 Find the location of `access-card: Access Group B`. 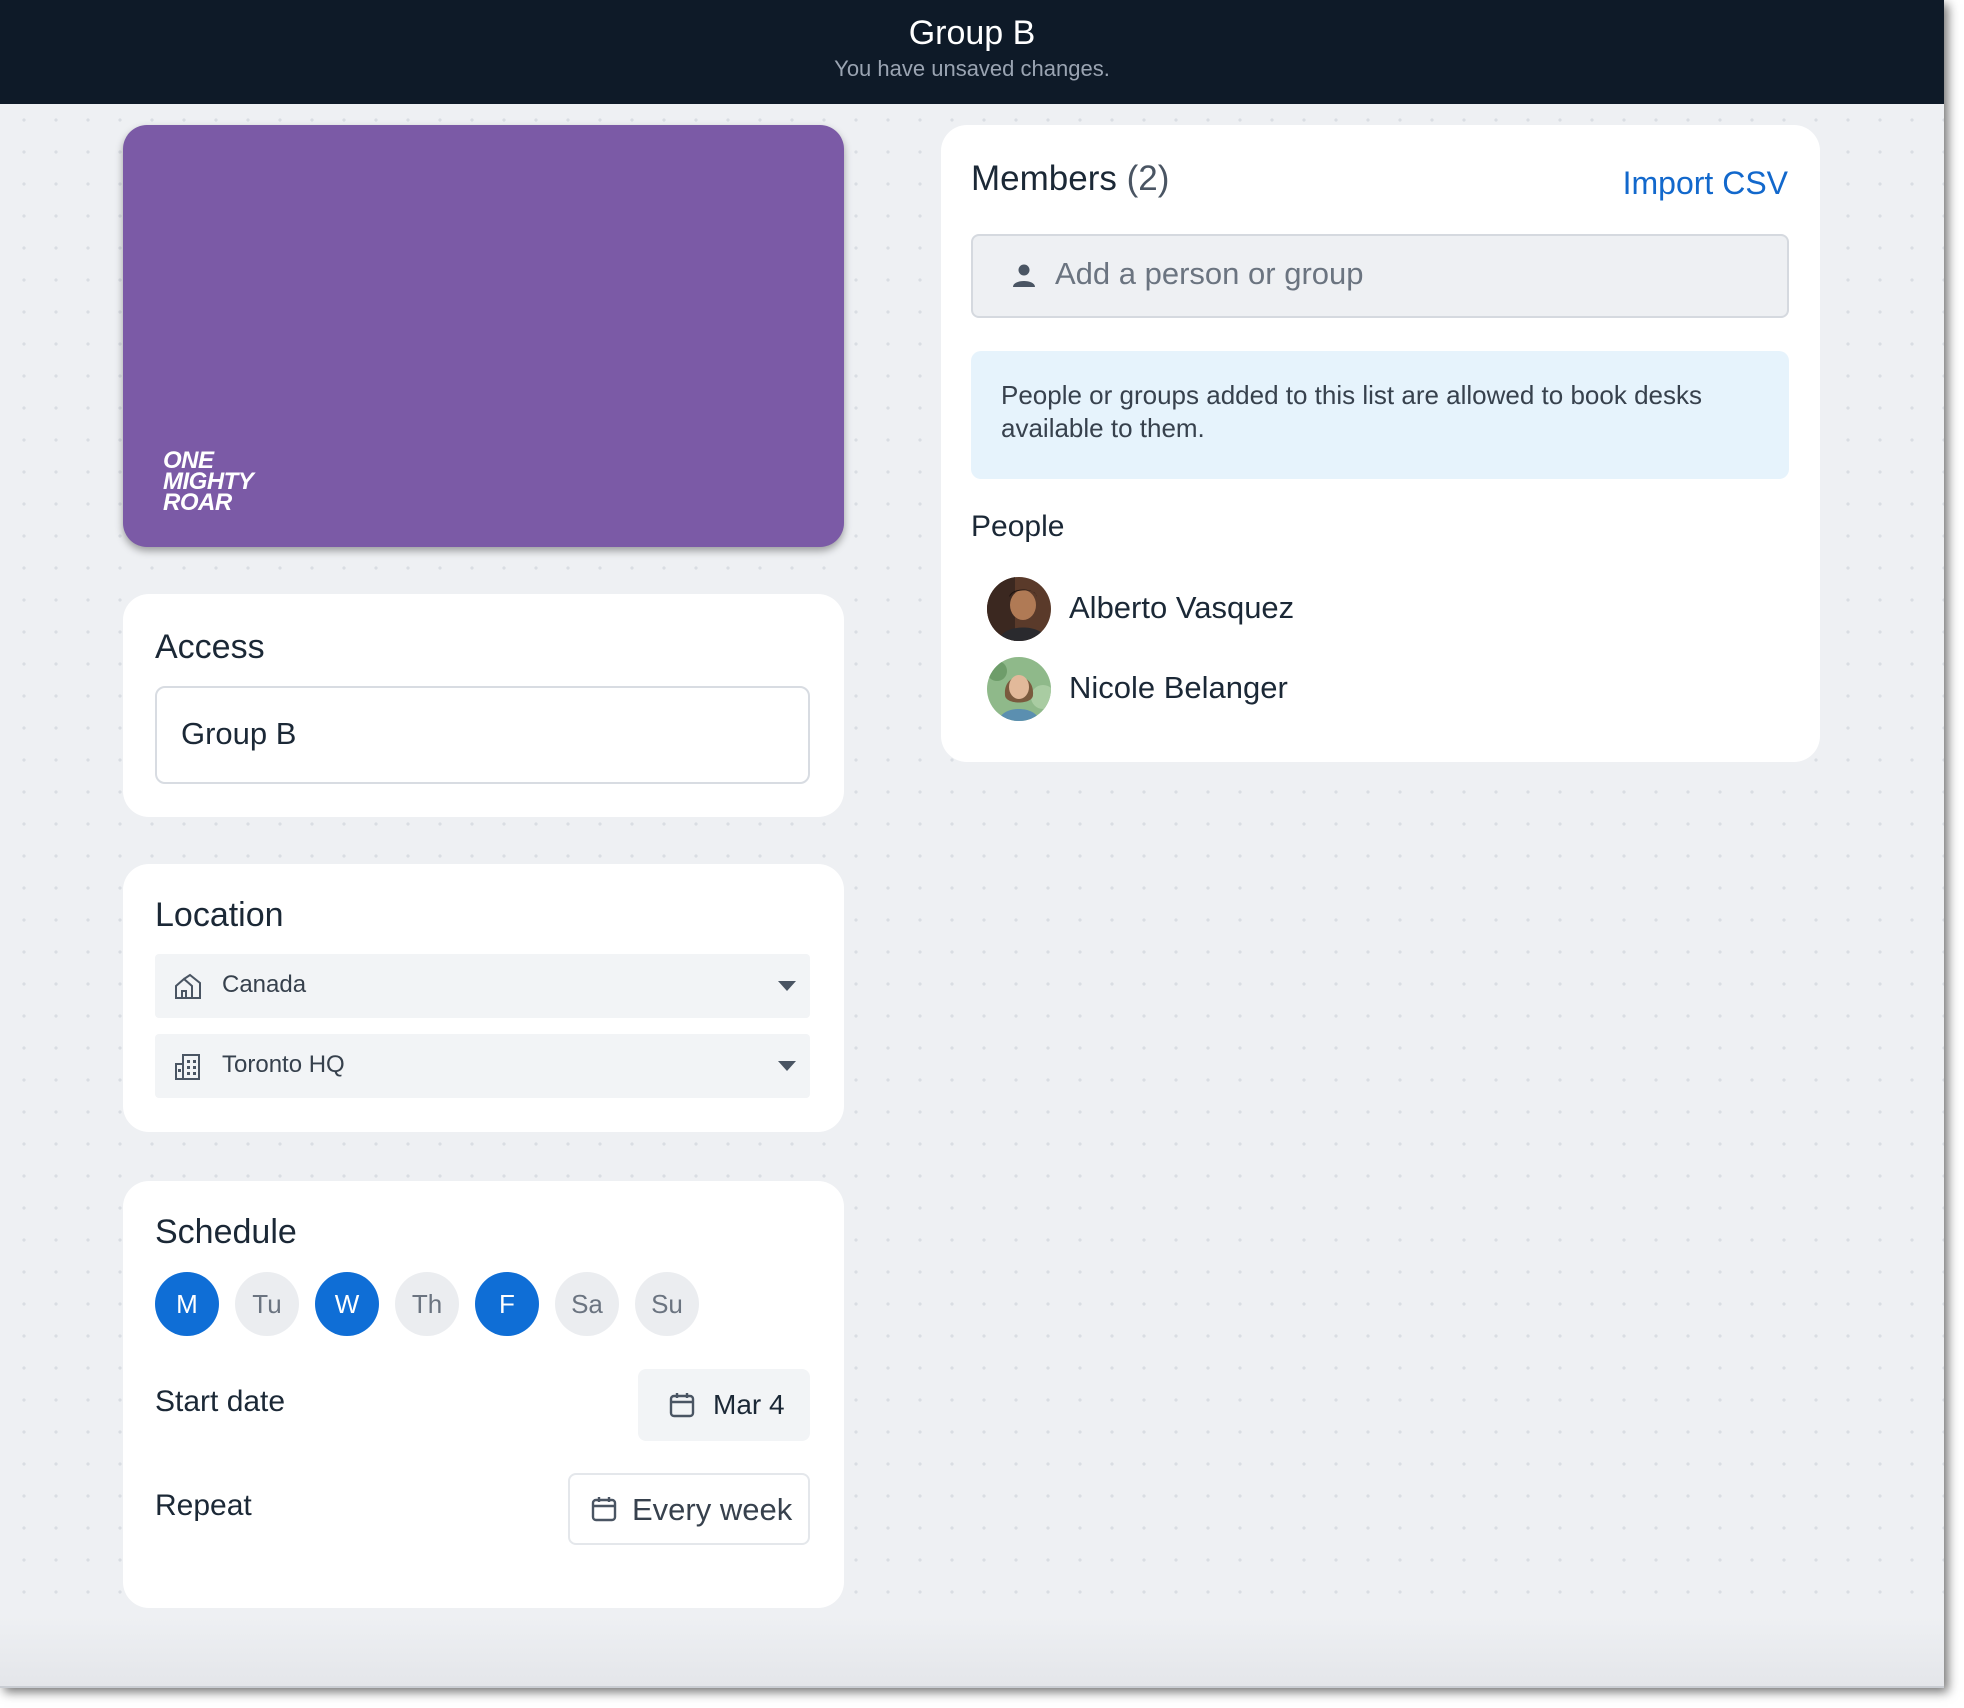

access-card: Access Group B is located at coordinates (483, 705).